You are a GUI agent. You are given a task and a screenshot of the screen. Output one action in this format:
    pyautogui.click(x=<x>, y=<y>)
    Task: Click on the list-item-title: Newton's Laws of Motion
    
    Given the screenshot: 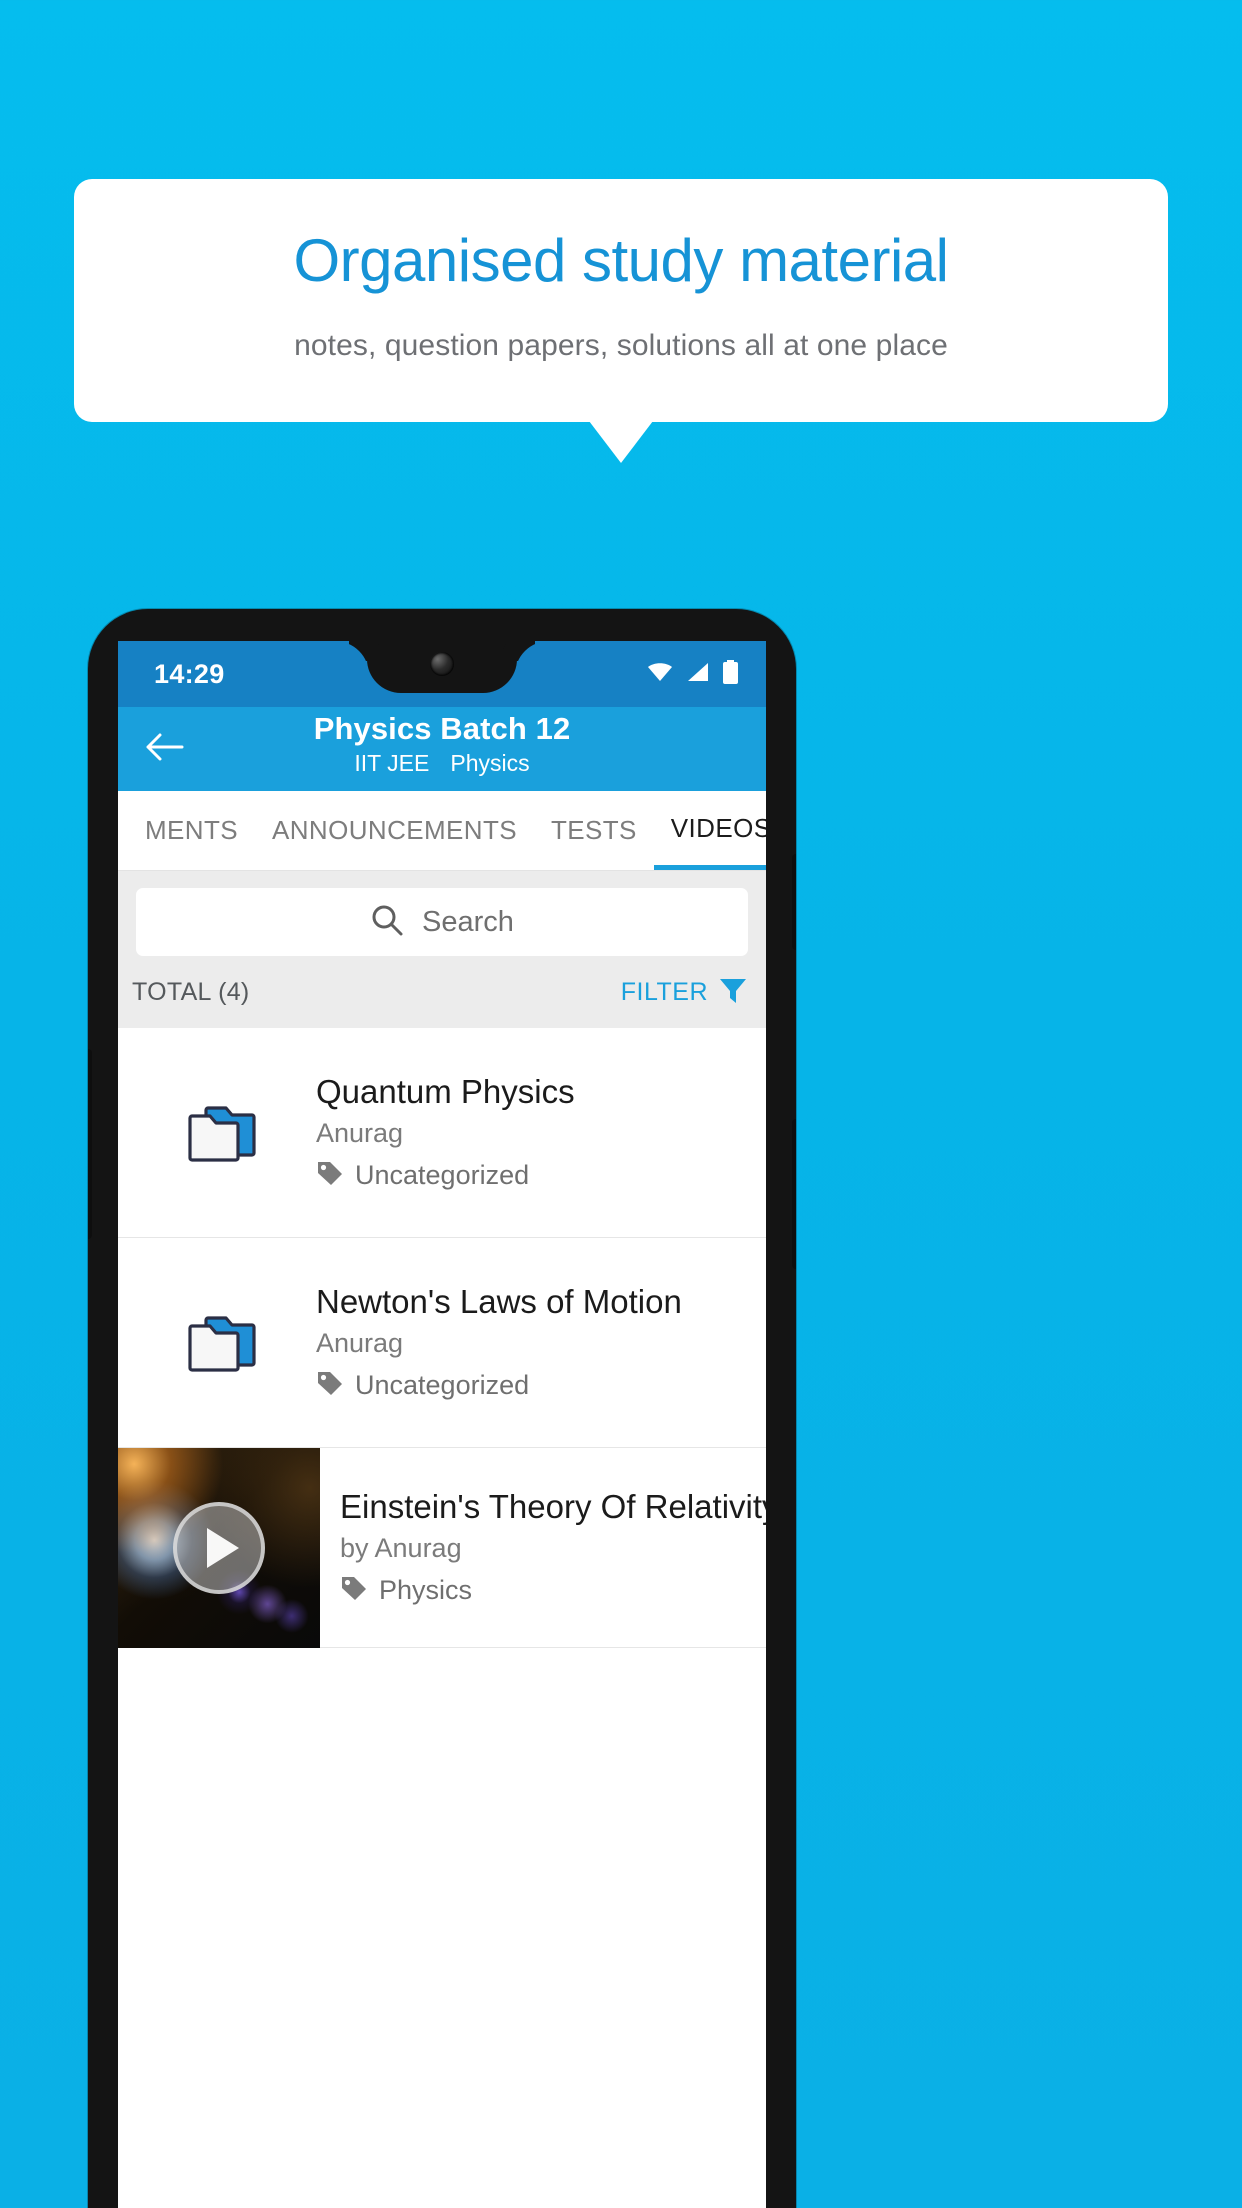 What is the action you would take?
    pyautogui.click(x=499, y=1302)
    